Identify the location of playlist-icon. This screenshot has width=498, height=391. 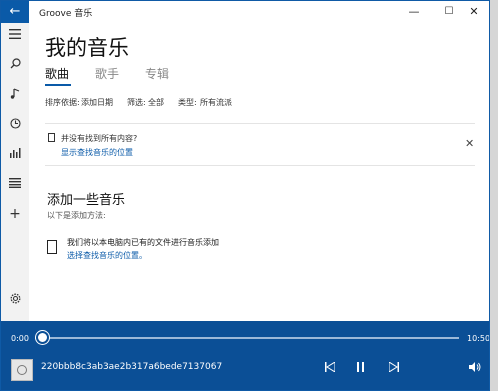
(15, 185).